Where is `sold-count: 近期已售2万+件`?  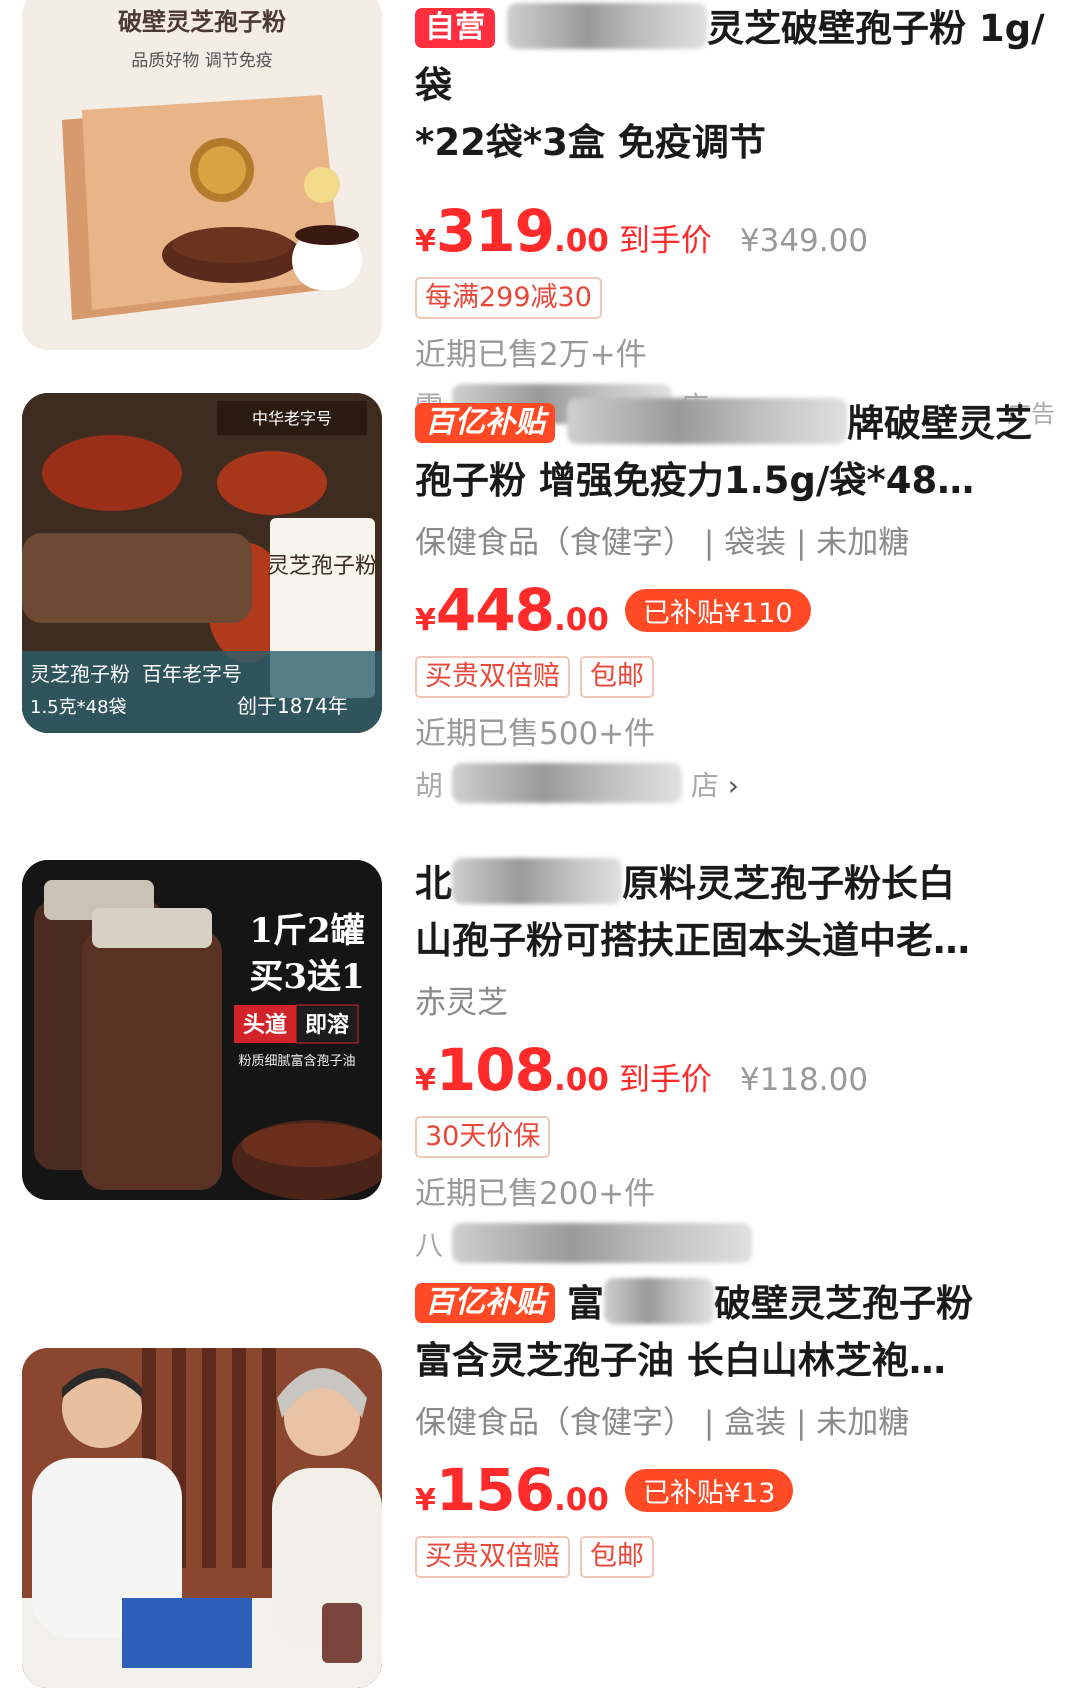
sold-count: 近期已售2万+件 is located at coordinates (531, 355).